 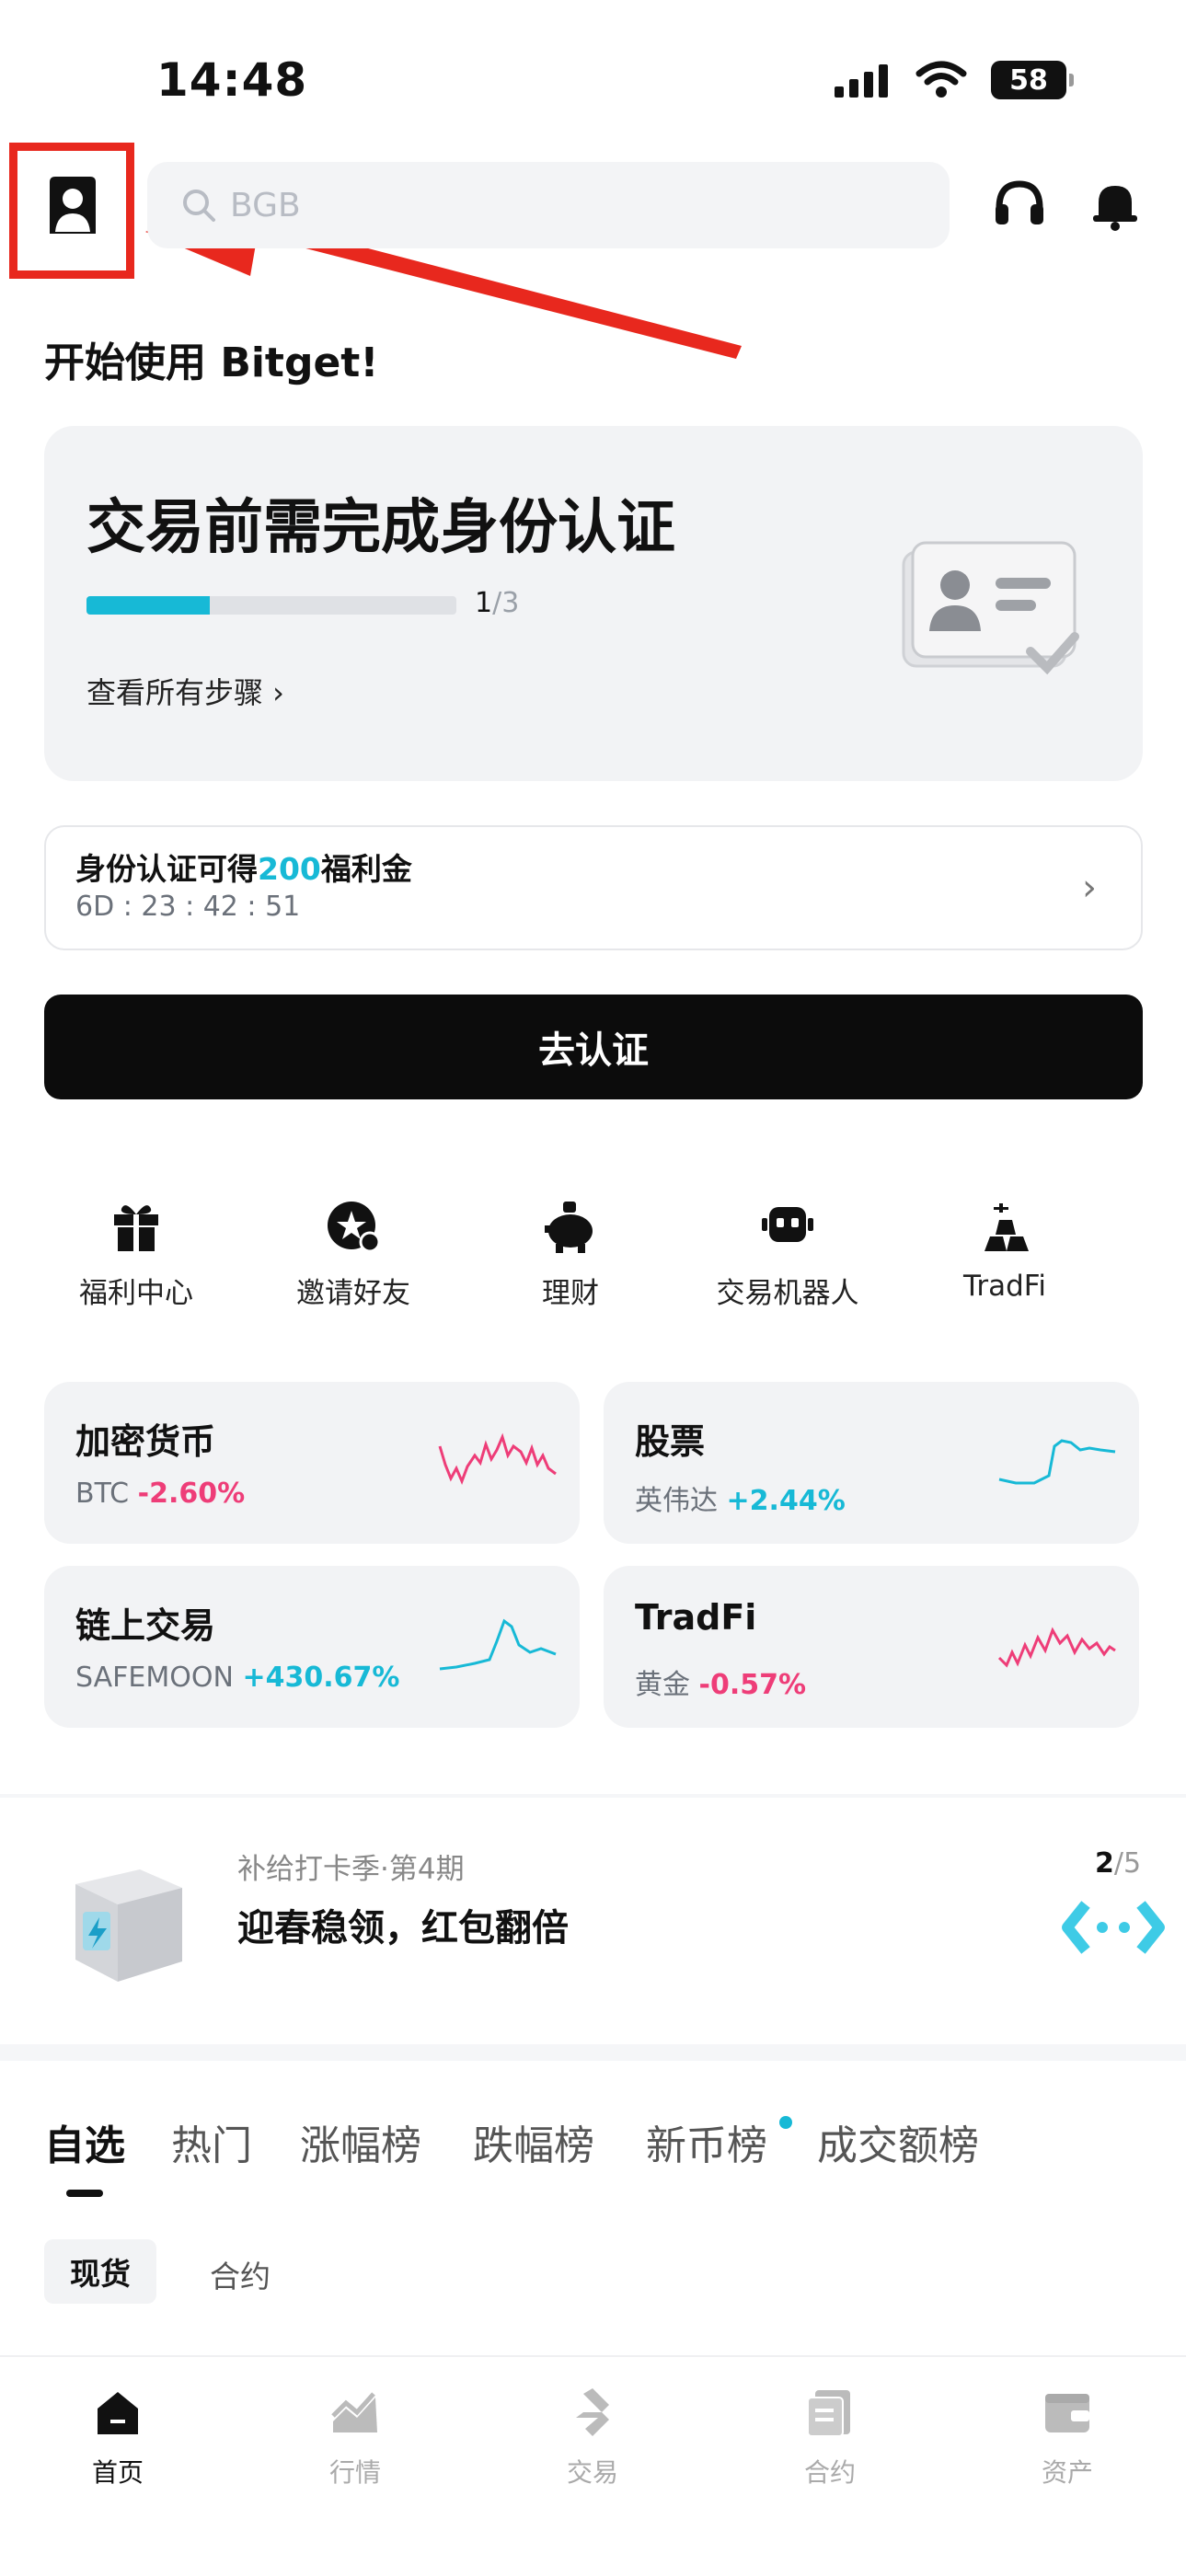 I want to click on piggy-bank-icon, so click(x=569, y=1227).